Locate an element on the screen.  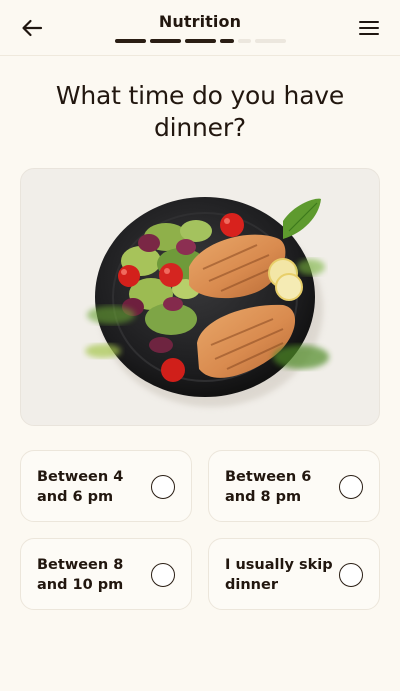
menu-button is located at coordinates (369, 28).